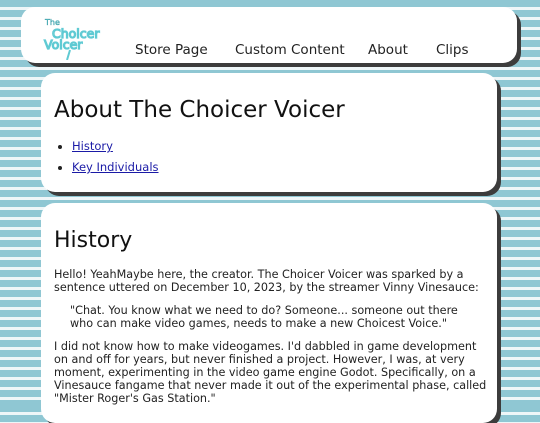 Image resolution: width=540 pixels, height=423 pixels. What do you see at coordinates (63, 44) in the screenshot?
I see `logo-line3: Voicer` at bounding box center [63, 44].